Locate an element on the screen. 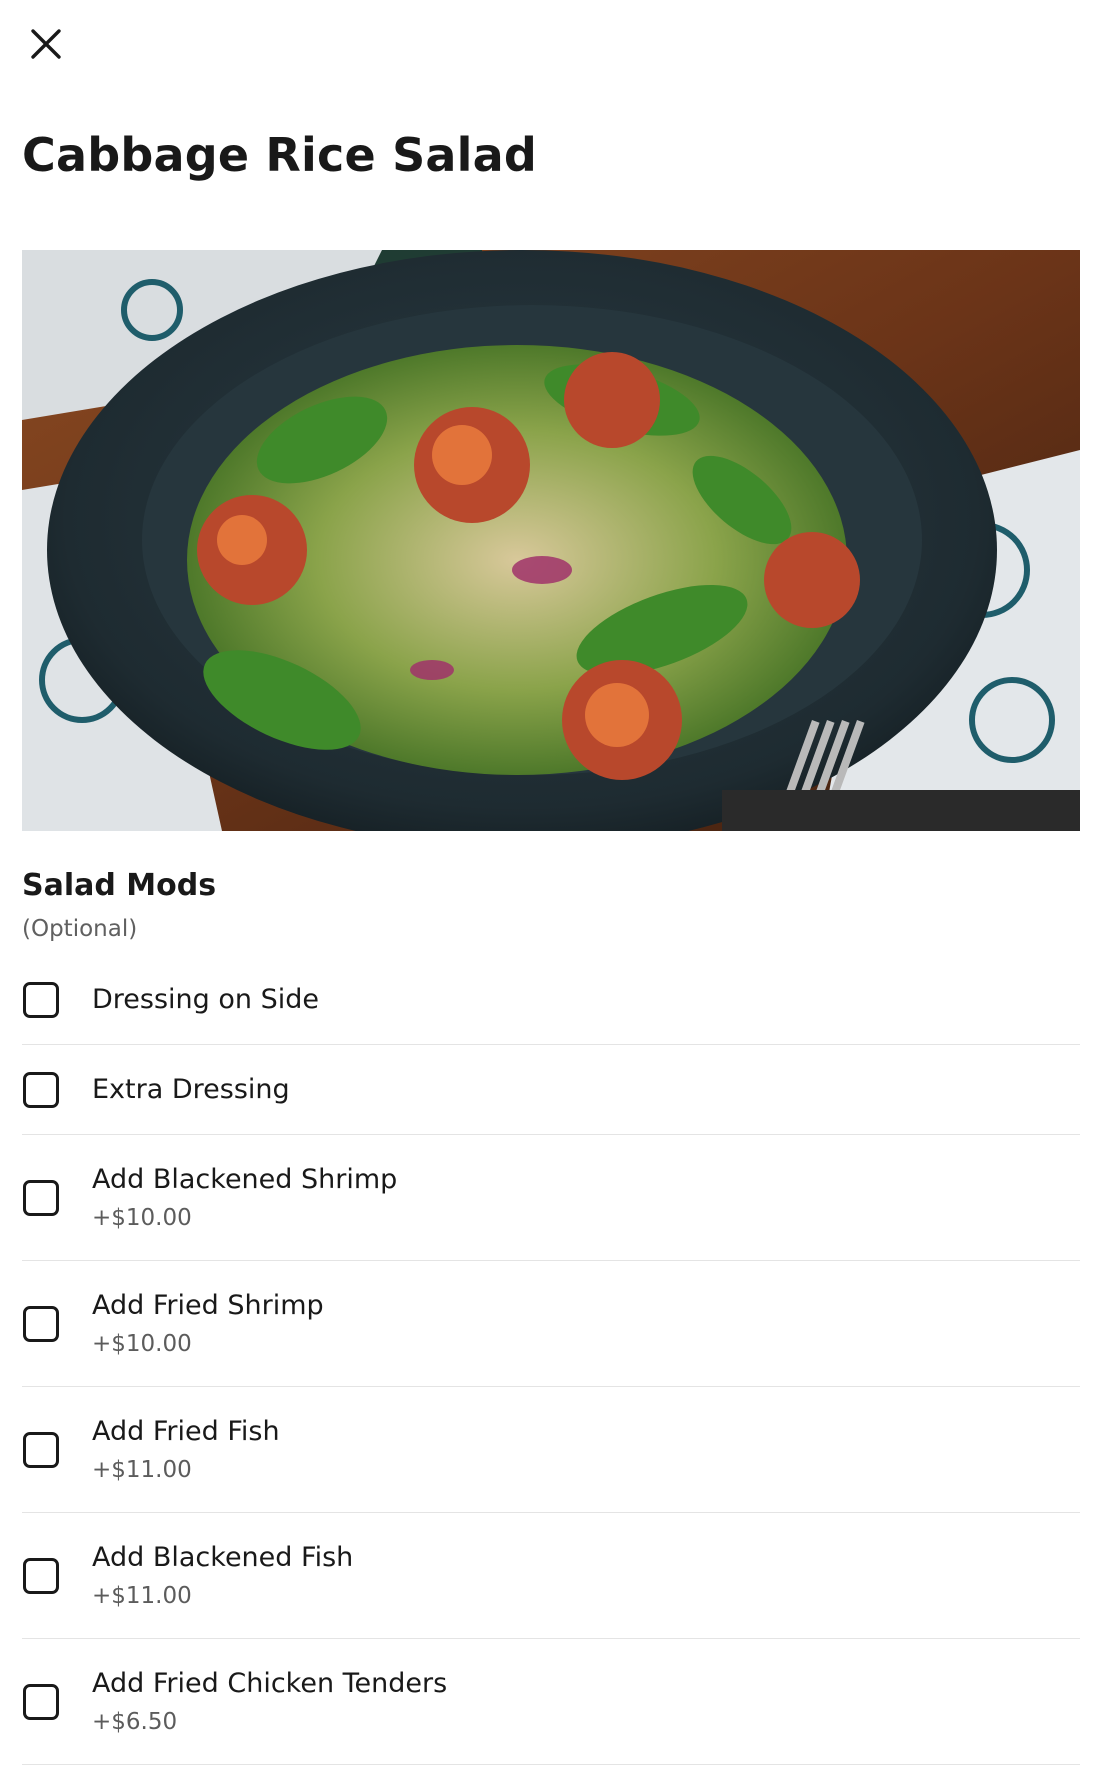 The width and height of the screenshot is (1102, 1792). option-price: +$6.50 is located at coordinates (135, 1722).